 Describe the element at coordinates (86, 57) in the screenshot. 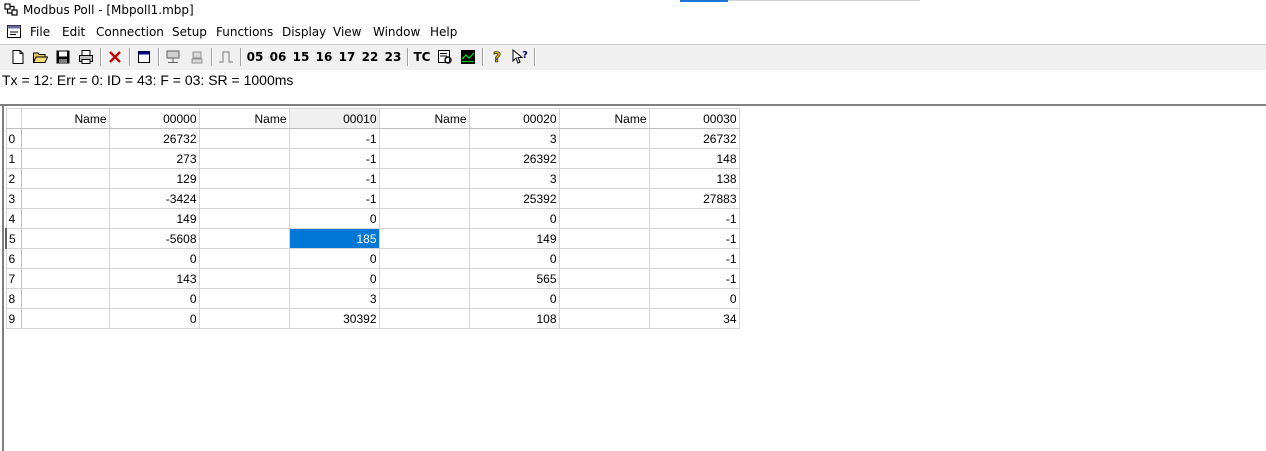

I see `print-button` at that location.